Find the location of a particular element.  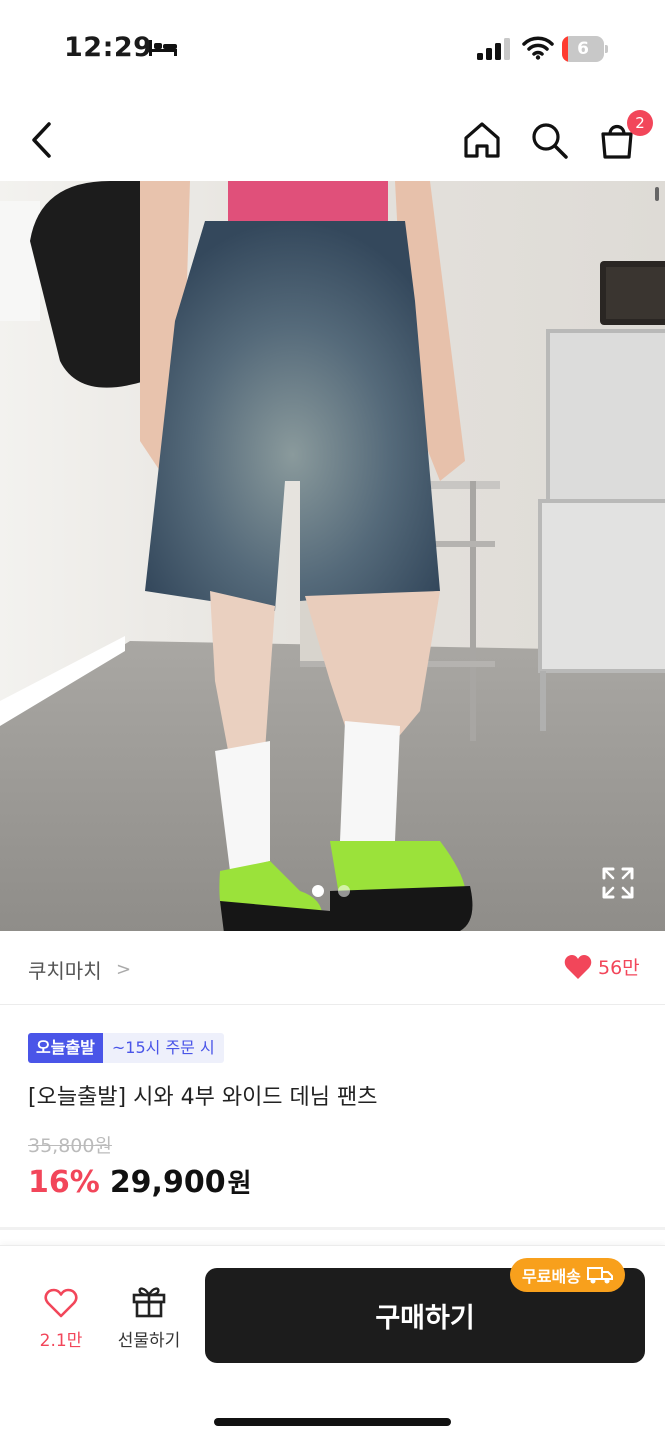

signal-icon is located at coordinates (493, 51).